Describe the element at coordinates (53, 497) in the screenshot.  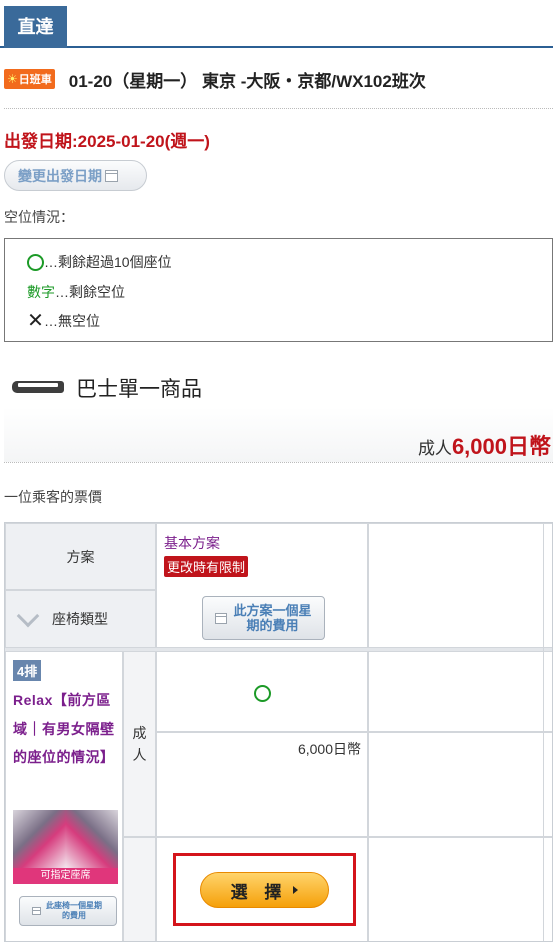
I see `fare-note: 一位乘客的票價` at that location.